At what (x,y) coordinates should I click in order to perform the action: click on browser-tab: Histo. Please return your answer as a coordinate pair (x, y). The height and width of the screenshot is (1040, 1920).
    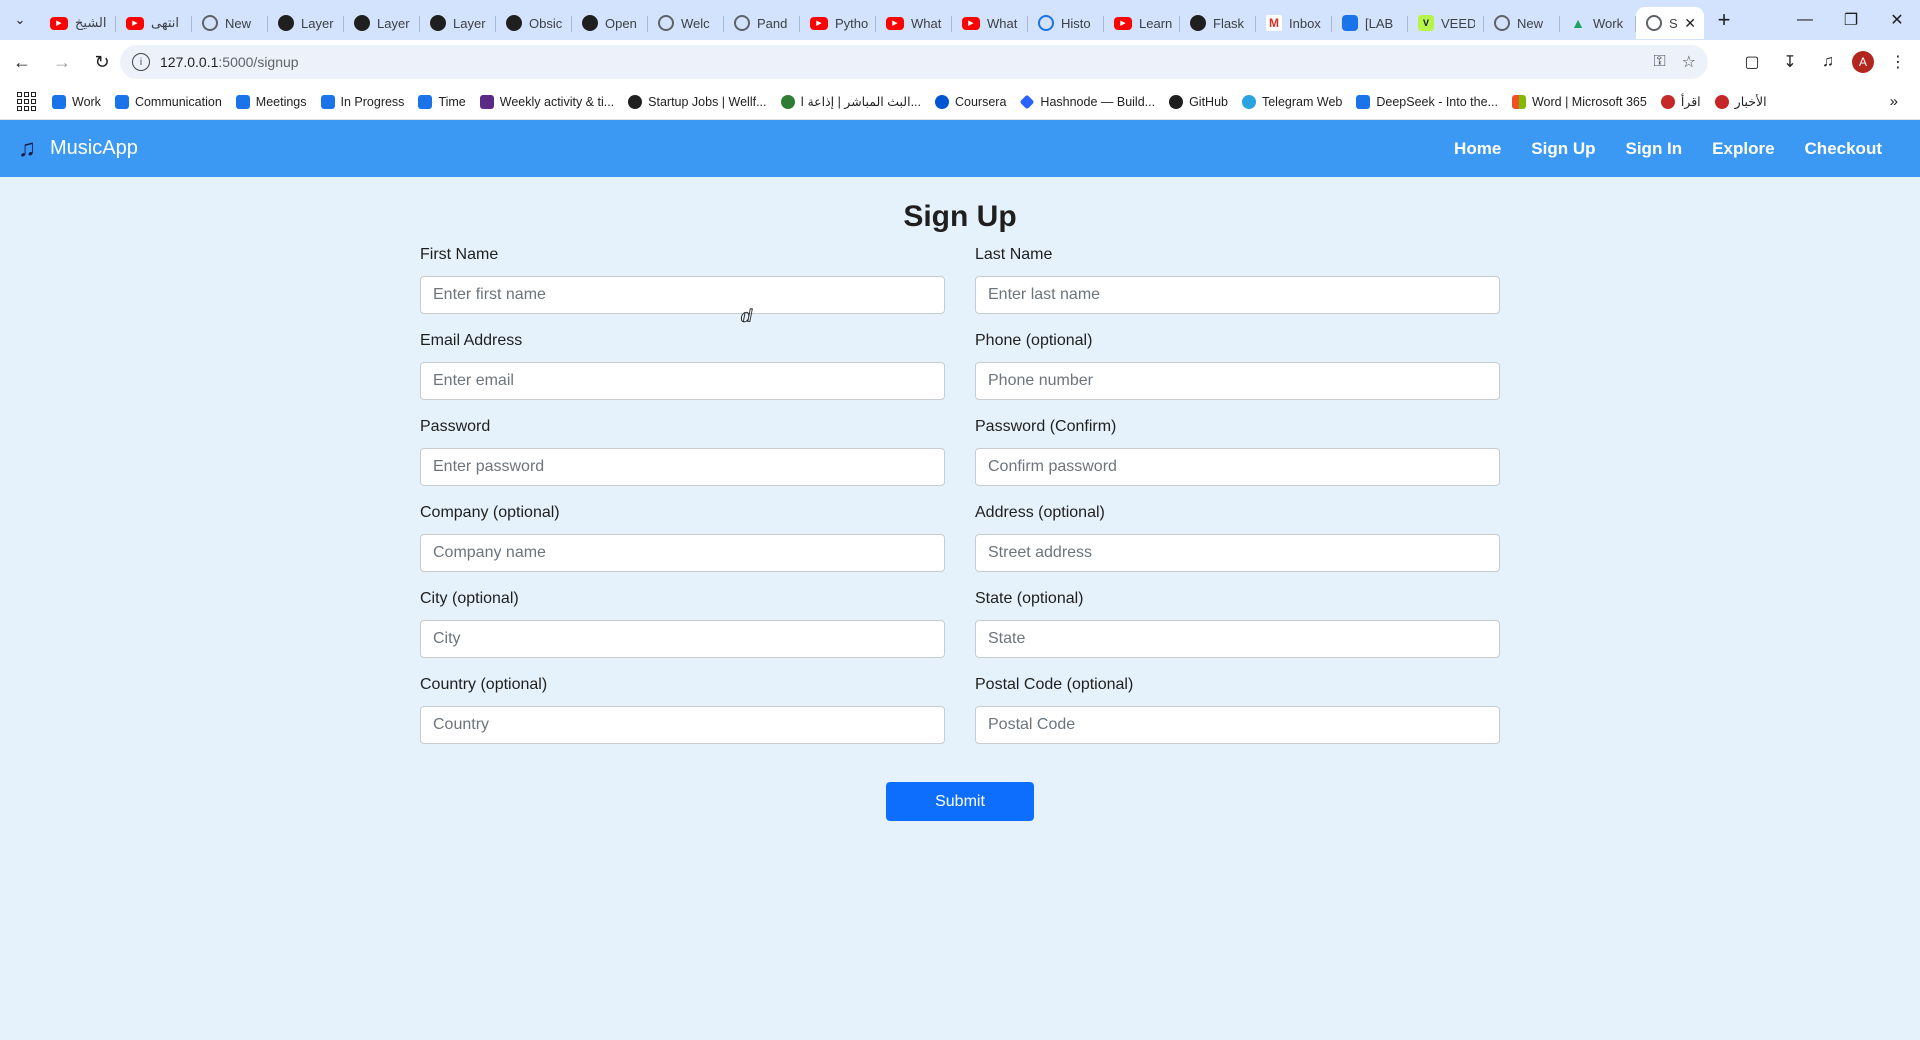
    Looking at the image, I should click on (1066, 23).